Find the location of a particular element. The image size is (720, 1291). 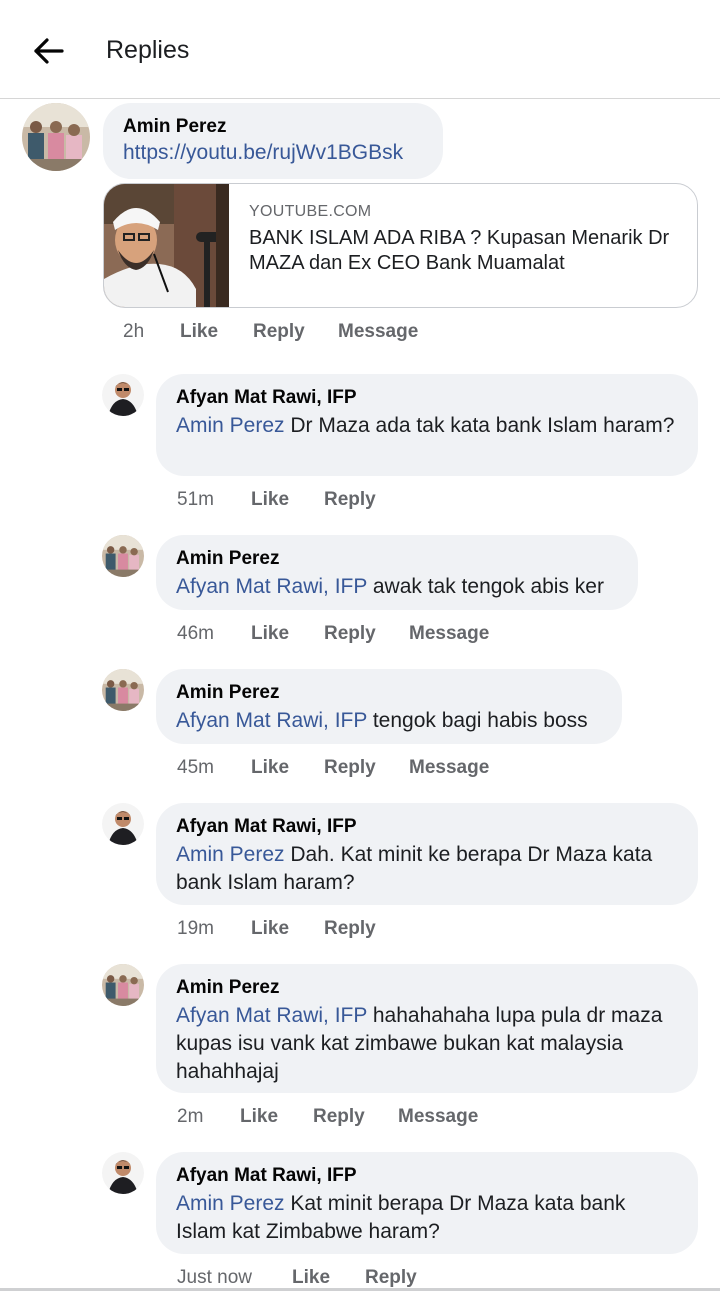

comment-bubble: Amin Perez https://youtu.be/rujWv1BGBsk is located at coordinates (273, 141).